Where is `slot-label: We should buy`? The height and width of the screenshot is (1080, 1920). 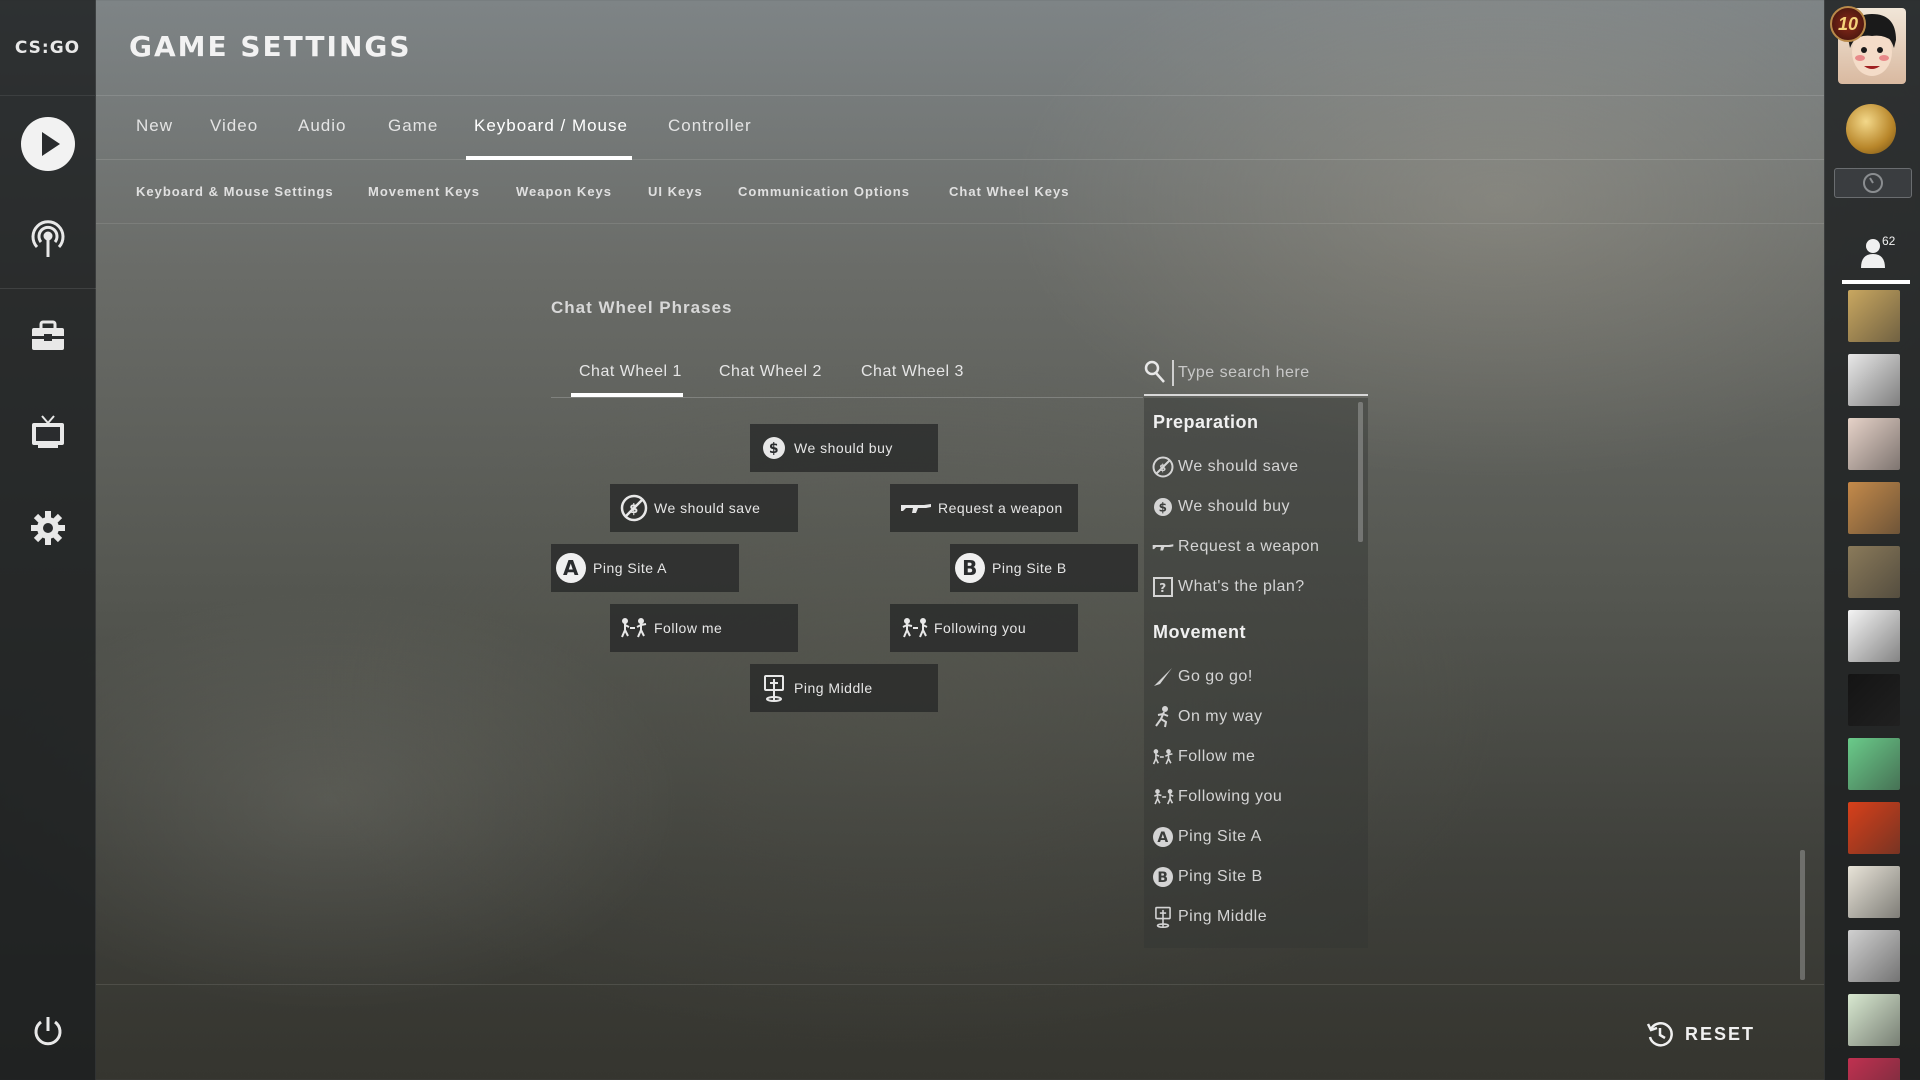
slot-label: We should buy is located at coordinates (843, 448).